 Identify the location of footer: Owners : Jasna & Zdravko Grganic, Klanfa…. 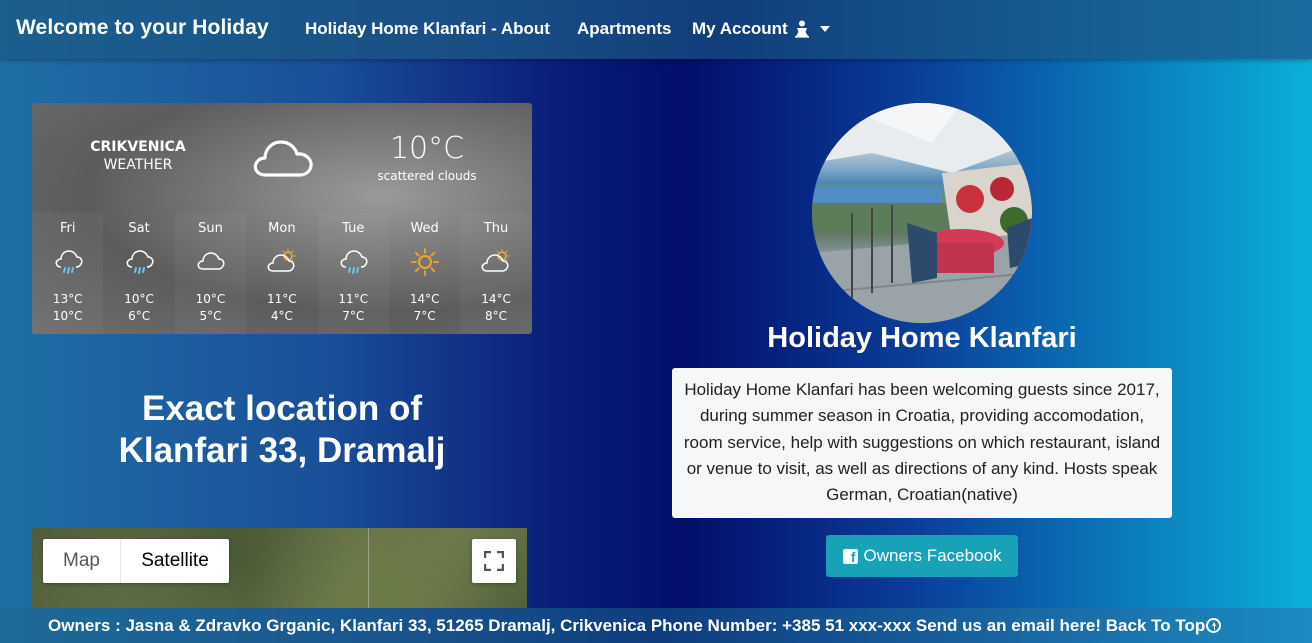
(656, 625).